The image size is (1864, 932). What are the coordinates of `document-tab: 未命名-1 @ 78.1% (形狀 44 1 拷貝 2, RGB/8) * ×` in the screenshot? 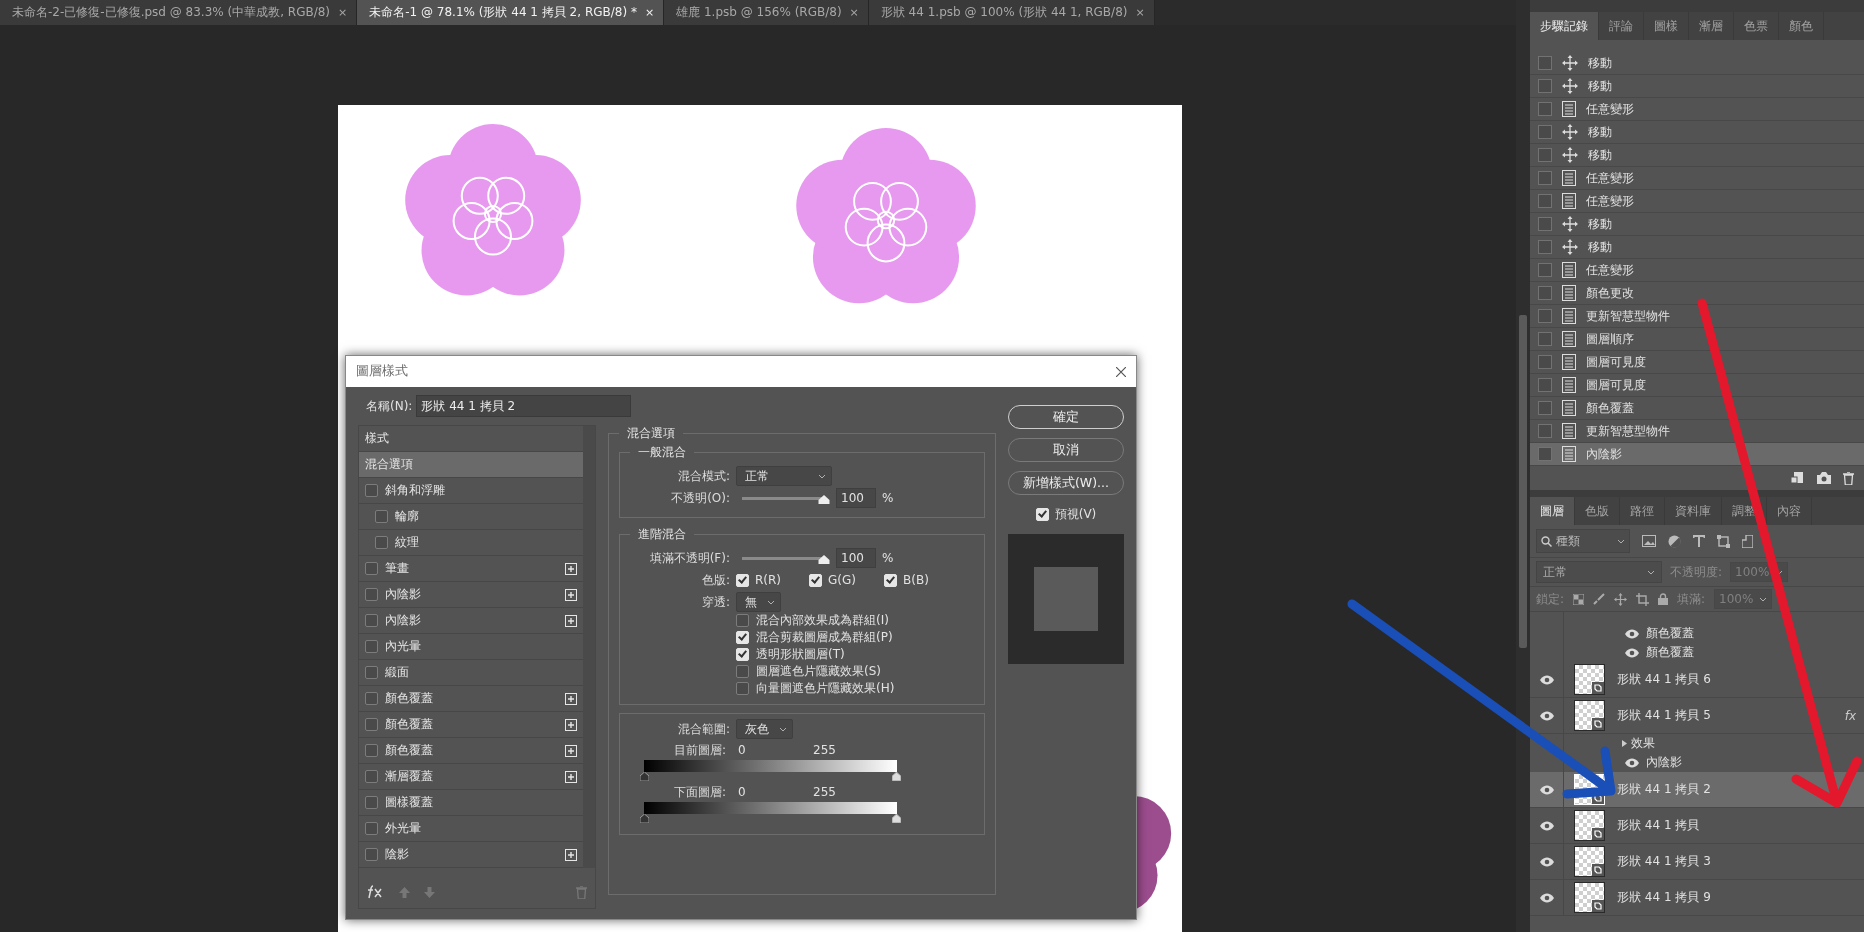 It's located at (511, 12).